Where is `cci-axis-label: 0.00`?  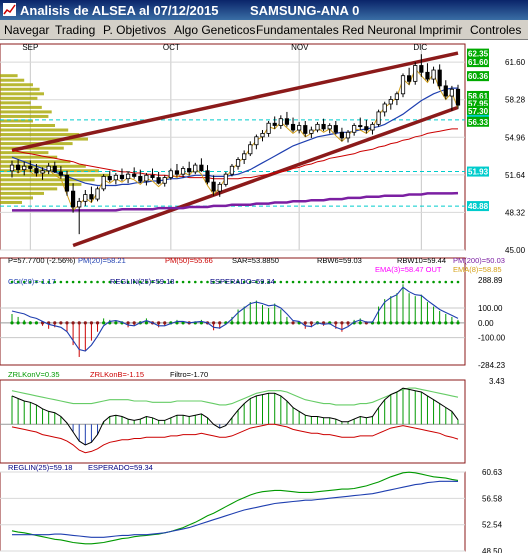 cci-axis-label: 0.00 is located at coordinates (486, 323).